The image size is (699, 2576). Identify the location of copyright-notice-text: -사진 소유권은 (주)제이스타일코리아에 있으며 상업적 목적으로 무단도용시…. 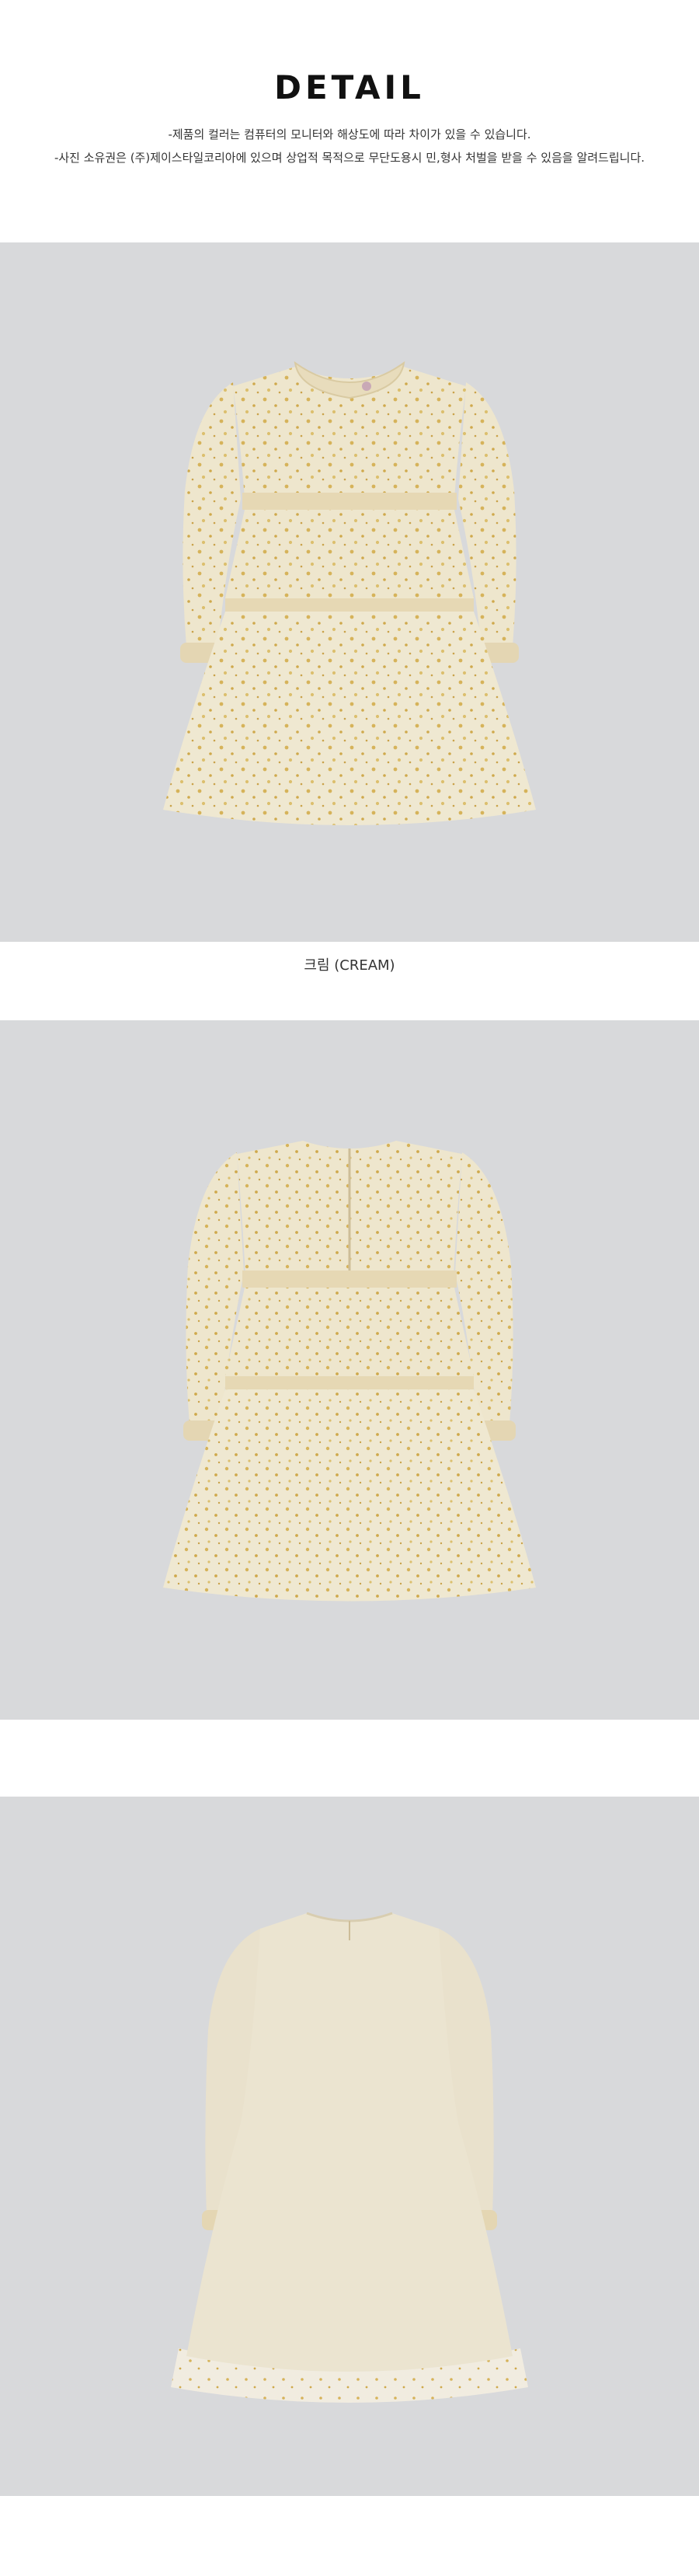
(349, 158).